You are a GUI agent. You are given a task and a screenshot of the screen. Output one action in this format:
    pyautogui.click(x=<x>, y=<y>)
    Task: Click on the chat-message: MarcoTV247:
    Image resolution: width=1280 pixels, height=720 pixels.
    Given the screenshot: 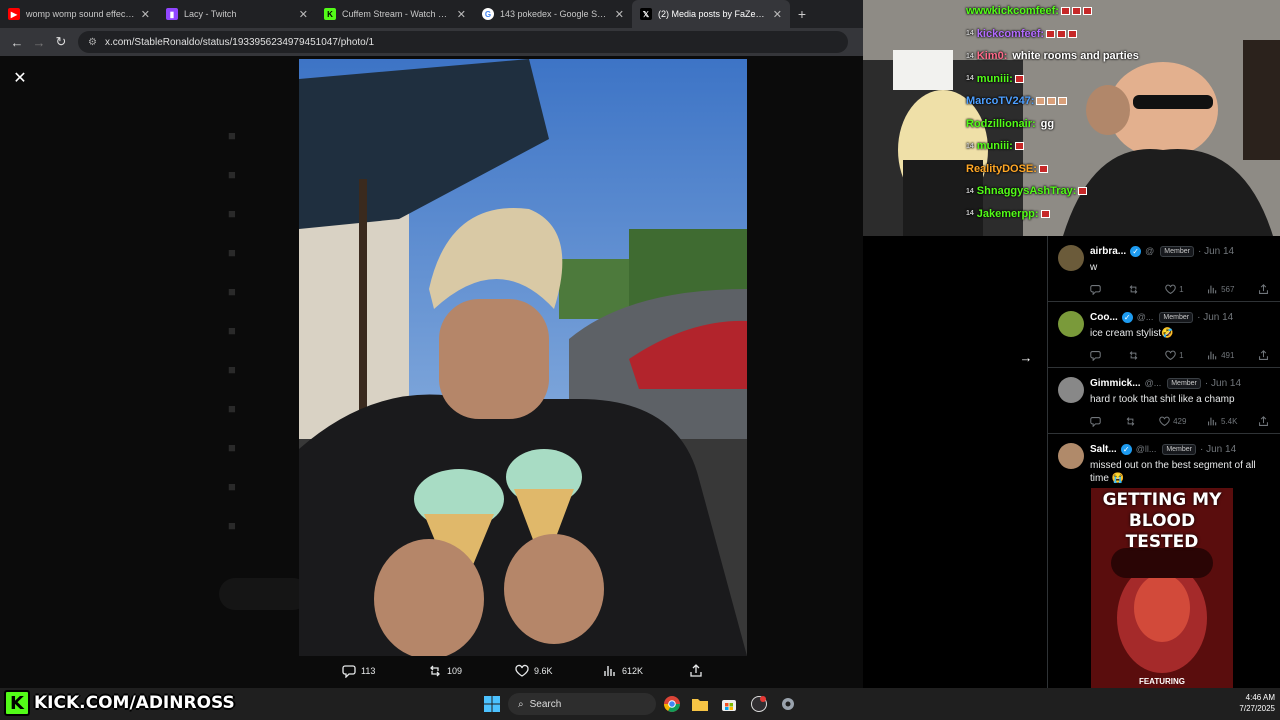 What is the action you would take?
    pyautogui.click(x=1066, y=101)
    